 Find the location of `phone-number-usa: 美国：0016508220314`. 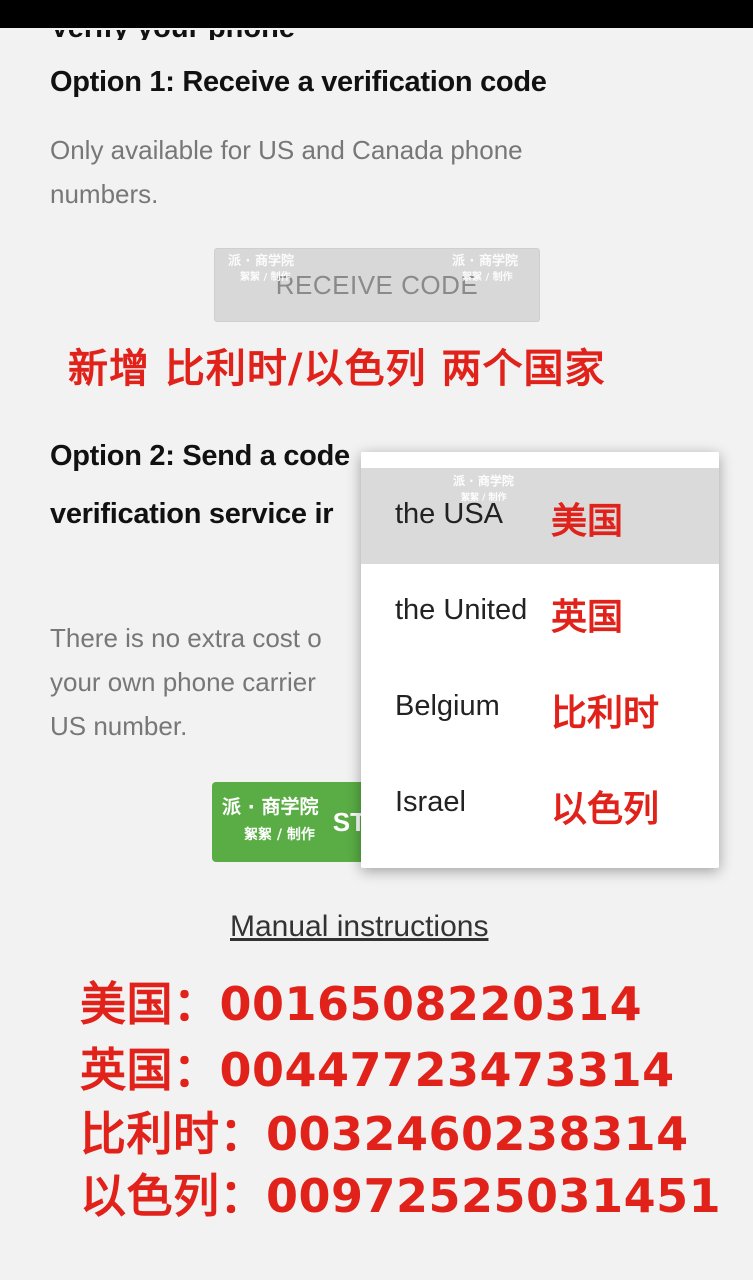

phone-number-usa: 美国：0016508220314 is located at coordinates (361, 1004).